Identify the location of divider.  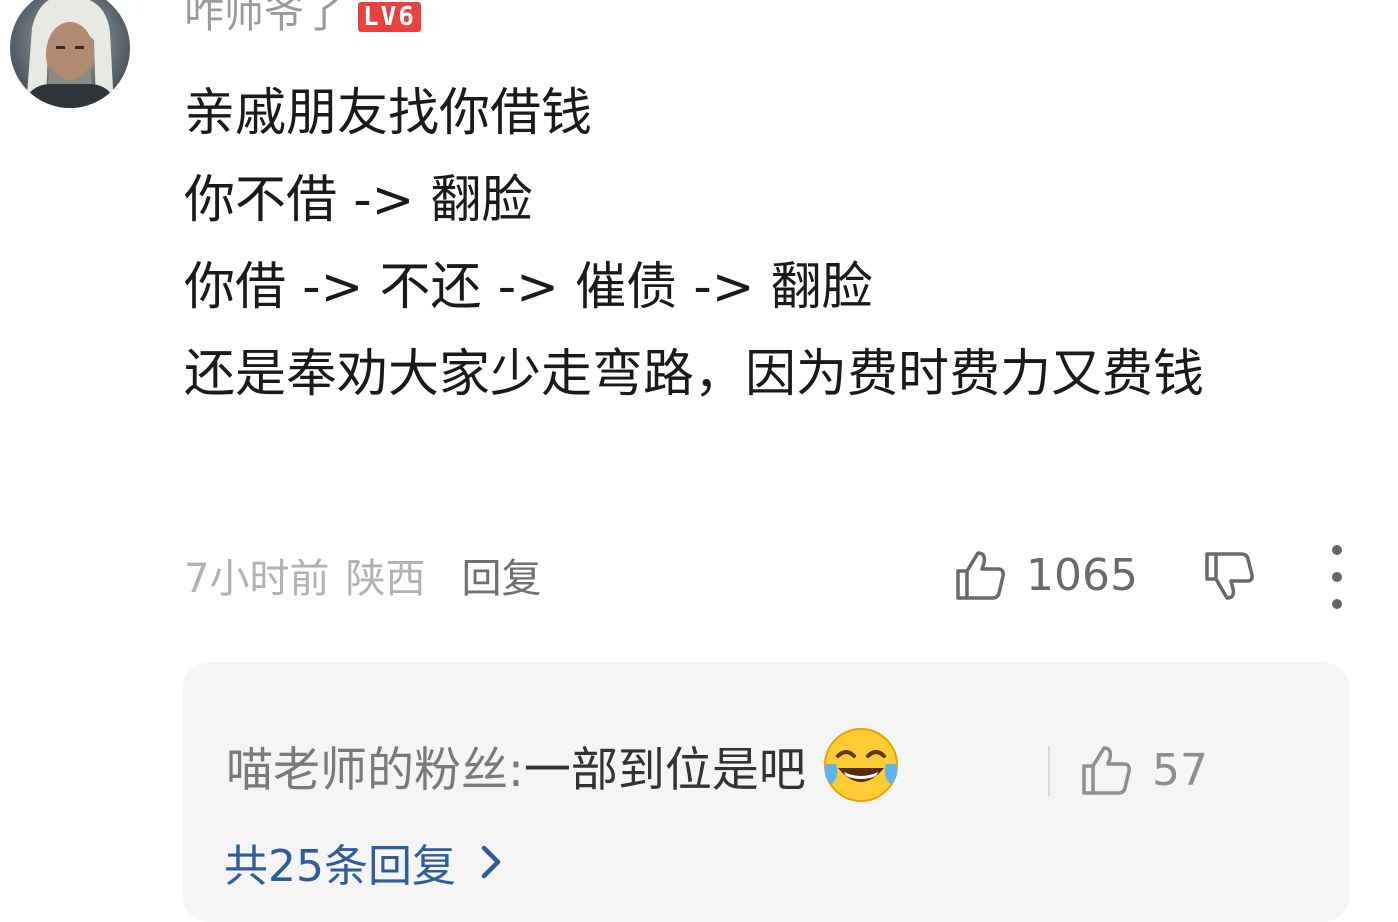
(1049, 771).